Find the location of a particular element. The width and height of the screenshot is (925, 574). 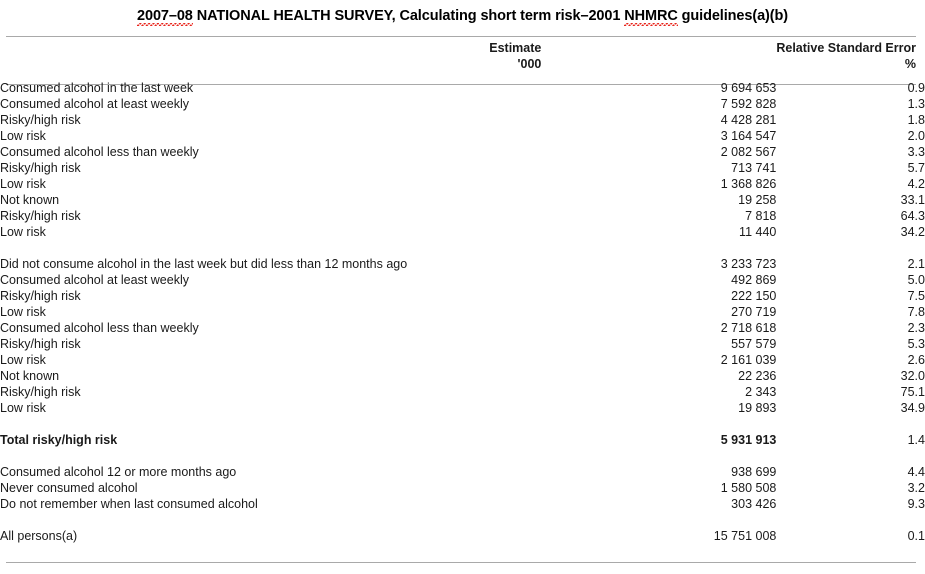

title-segment-year: 2007–08 is located at coordinates (165, 17).